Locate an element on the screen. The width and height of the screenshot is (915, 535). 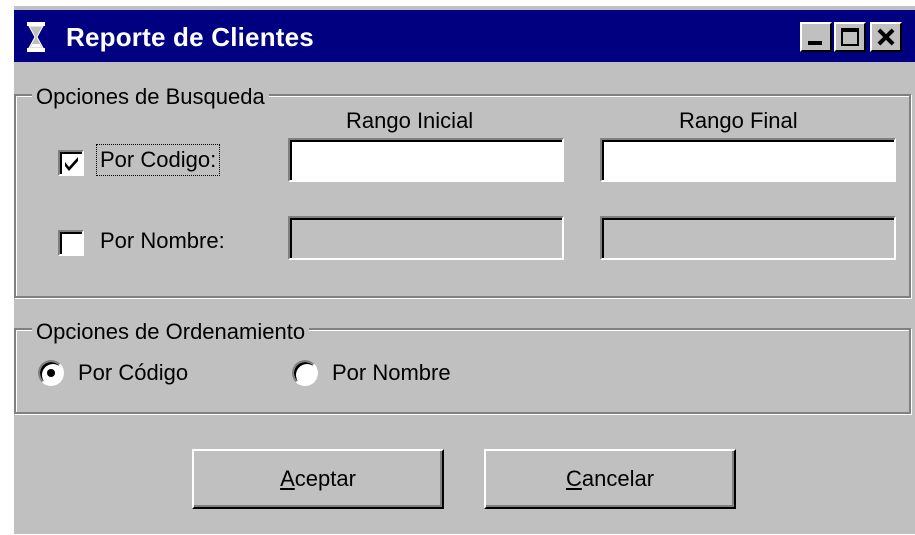
order-by-code-radio is located at coordinates (51, 373).